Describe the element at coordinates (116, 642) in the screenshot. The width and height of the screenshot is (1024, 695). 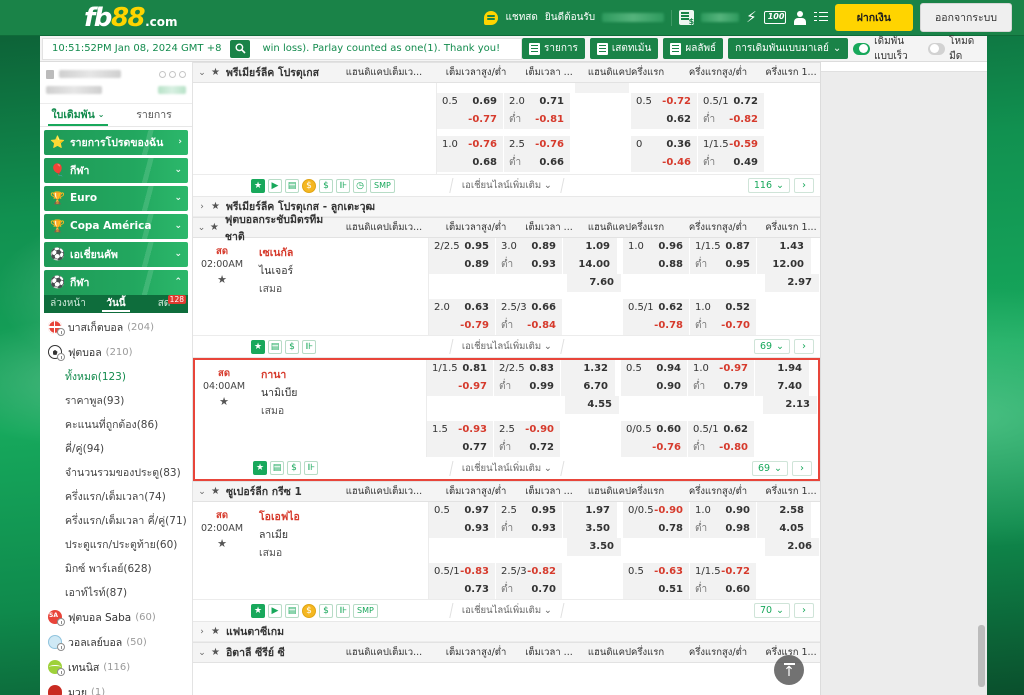
I see `sport-item-volleyball: วอลเลย์บอล (50)` at that location.